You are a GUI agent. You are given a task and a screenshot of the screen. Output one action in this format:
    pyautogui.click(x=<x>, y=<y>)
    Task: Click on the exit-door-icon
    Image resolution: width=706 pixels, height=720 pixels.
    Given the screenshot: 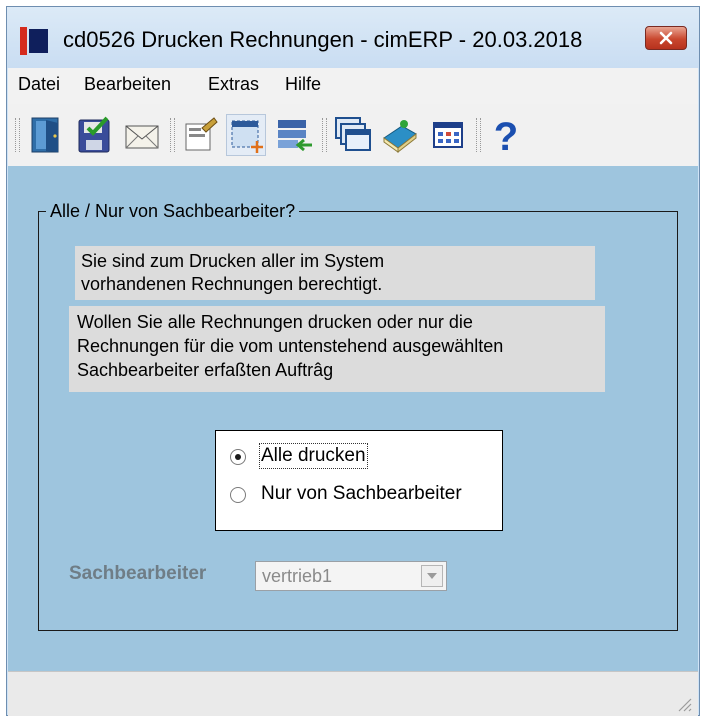 What is the action you would take?
    pyautogui.click(x=45, y=135)
    